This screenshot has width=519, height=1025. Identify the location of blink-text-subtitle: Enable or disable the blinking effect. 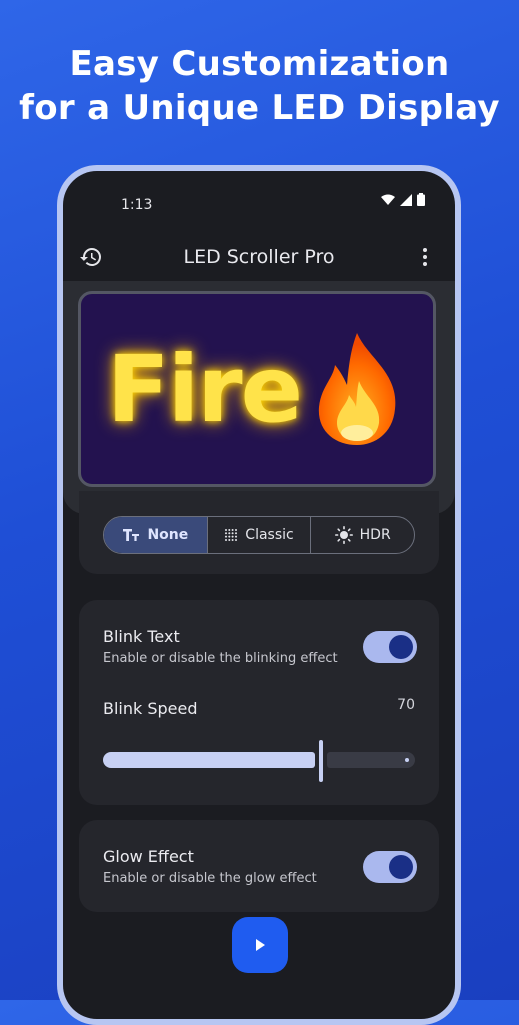
(220, 658).